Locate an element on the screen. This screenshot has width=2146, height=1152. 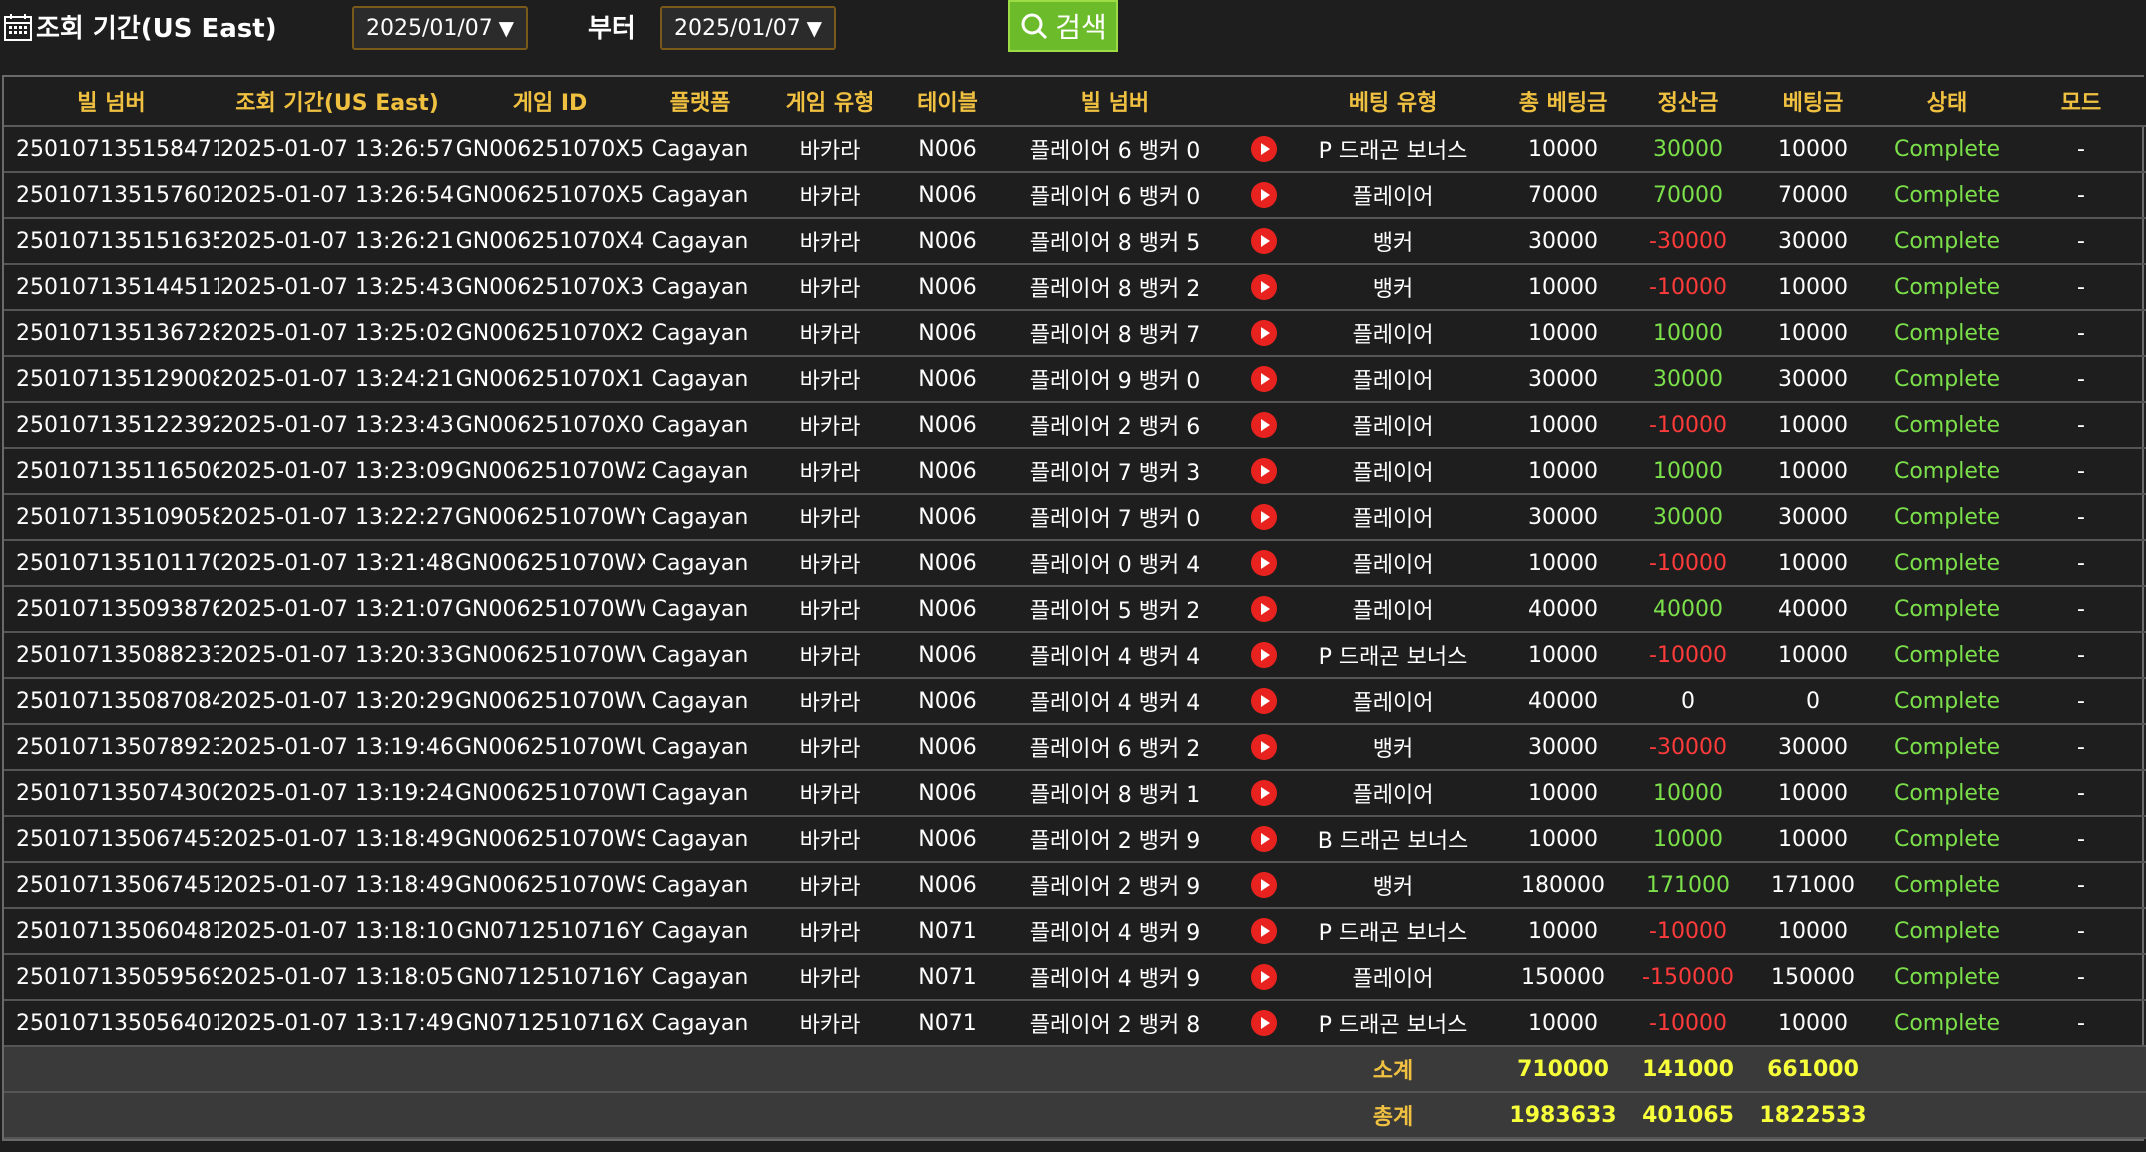
result-cell: 플레이어 2 뱅커 9 is located at coordinates (1115, 885).